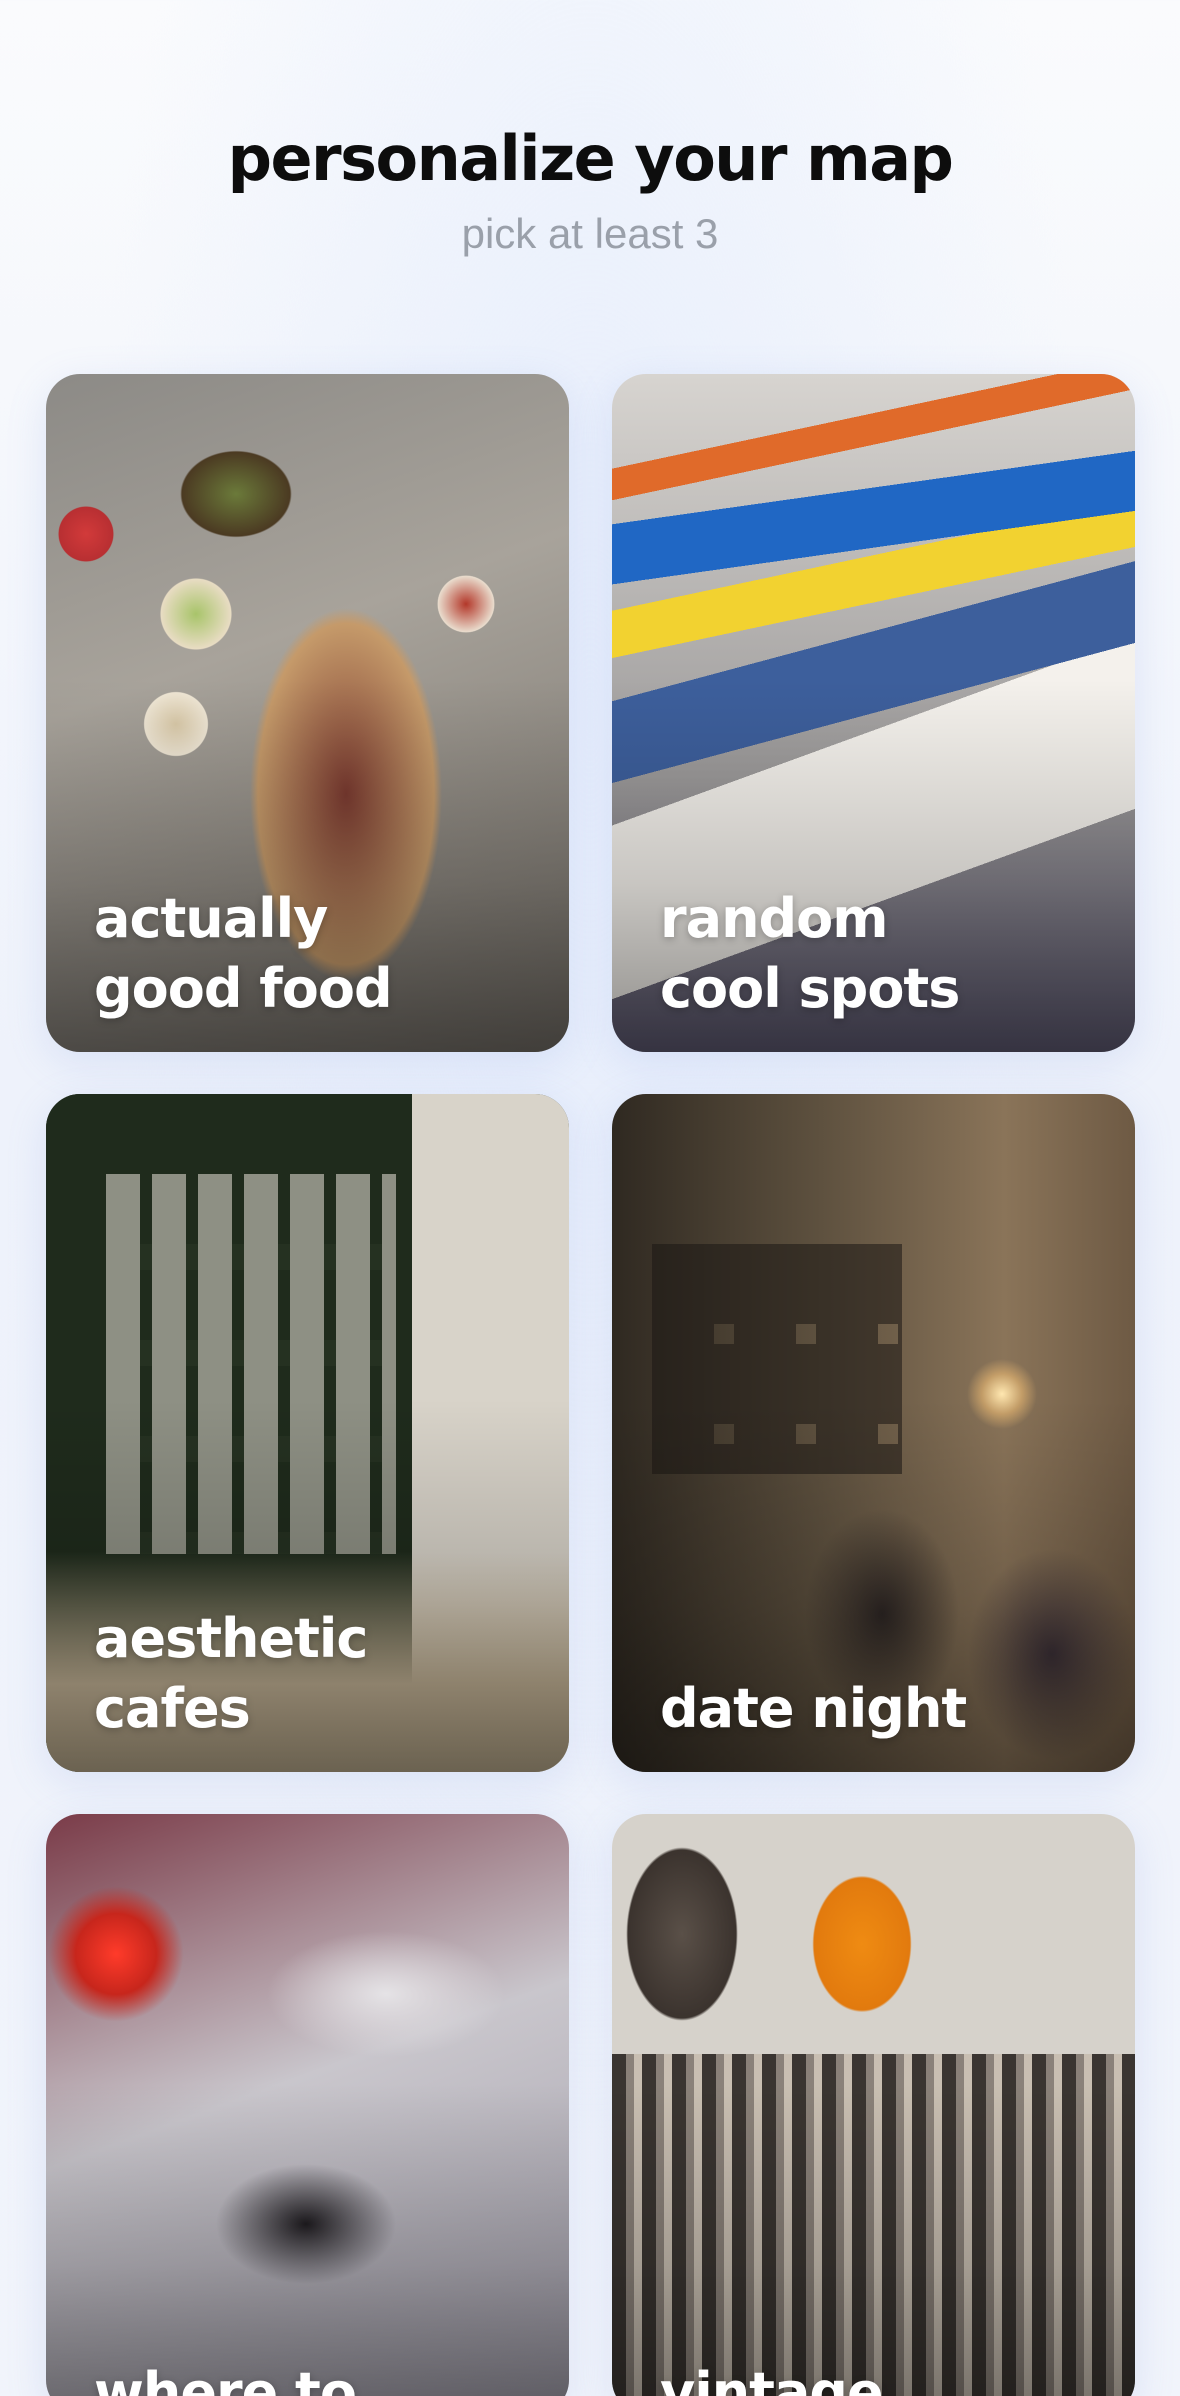  What do you see at coordinates (307, 713) in the screenshot?
I see `category-card-good-food: actually good food` at bounding box center [307, 713].